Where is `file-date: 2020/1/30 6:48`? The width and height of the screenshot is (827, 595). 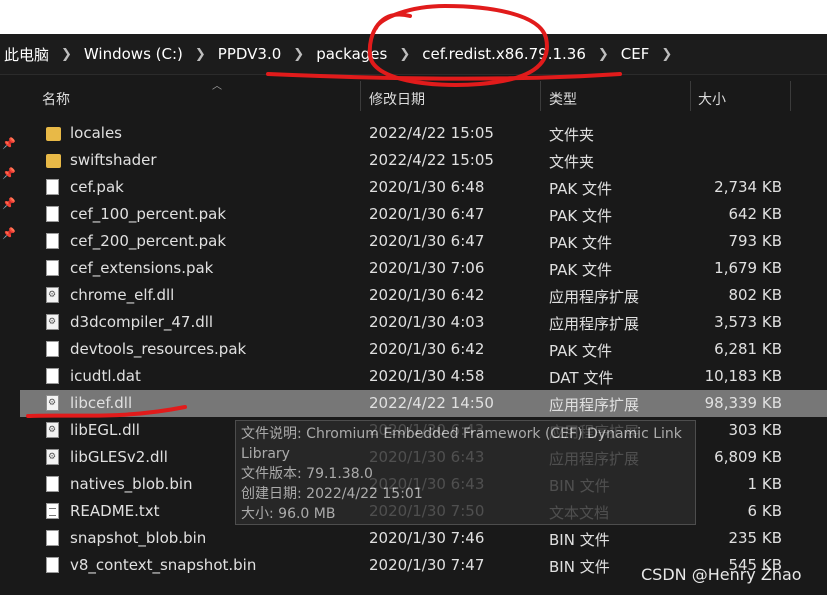 file-date: 2020/1/30 6:48 is located at coordinates (427, 187).